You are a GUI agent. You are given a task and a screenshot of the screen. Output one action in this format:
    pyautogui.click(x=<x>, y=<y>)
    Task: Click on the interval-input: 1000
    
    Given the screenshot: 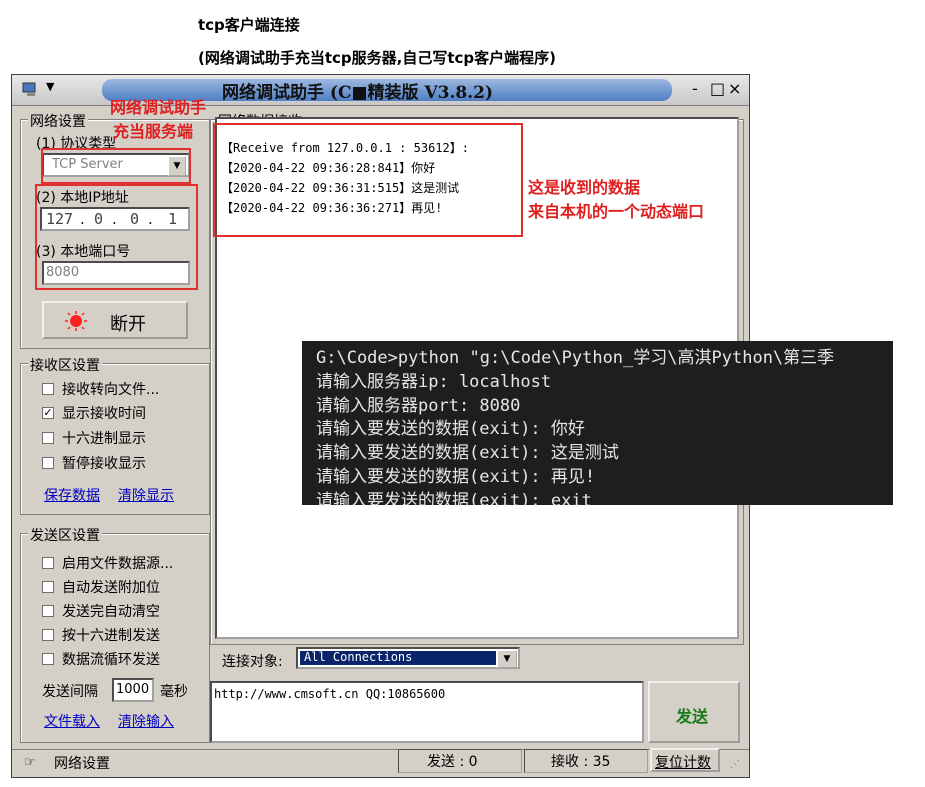 What is the action you would take?
    pyautogui.click(x=133, y=690)
    